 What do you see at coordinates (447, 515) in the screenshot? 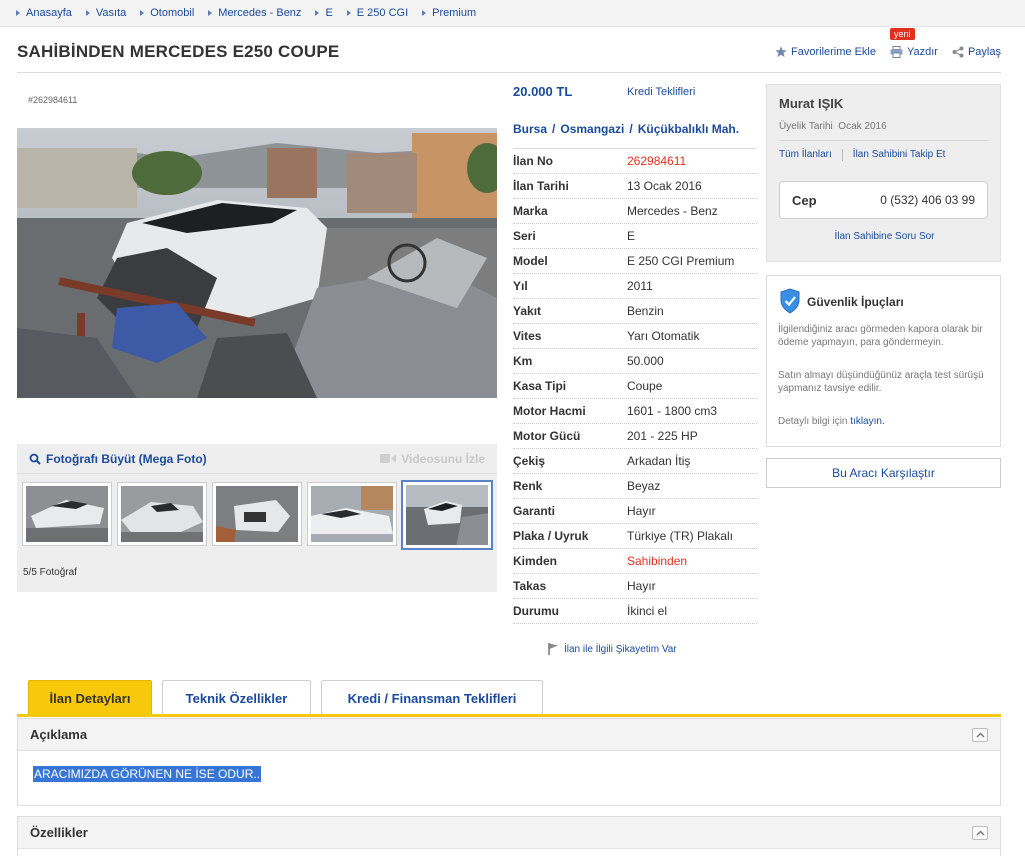
I see `thumbnail-active` at bounding box center [447, 515].